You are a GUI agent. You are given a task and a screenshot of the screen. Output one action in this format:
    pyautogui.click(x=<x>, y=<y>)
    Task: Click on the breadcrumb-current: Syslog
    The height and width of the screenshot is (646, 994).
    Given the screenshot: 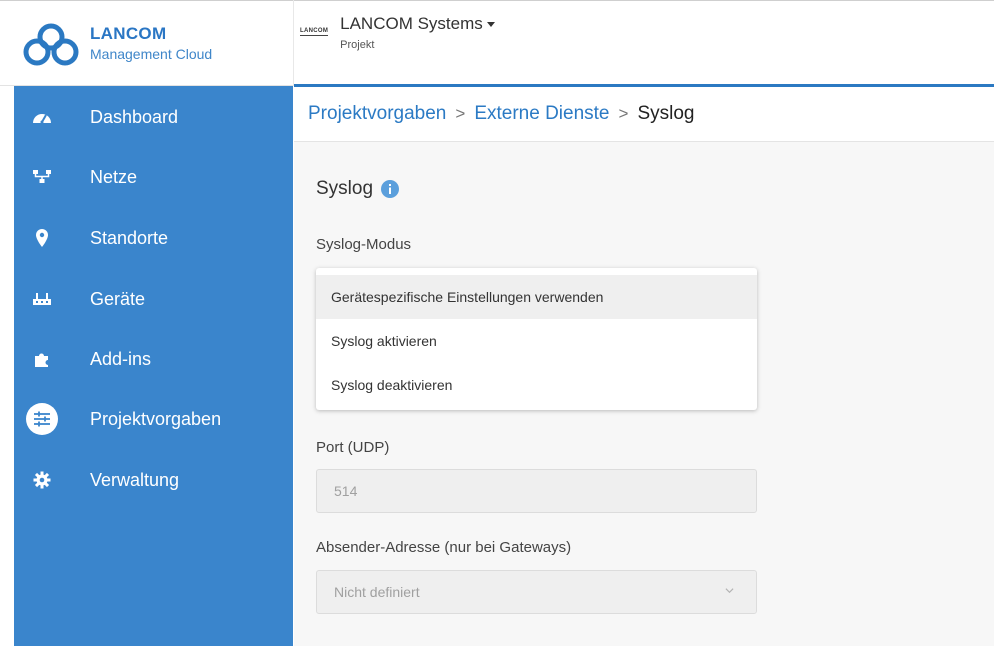 What is the action you would take?
    pyautogui.click(x=666, y=113)
    